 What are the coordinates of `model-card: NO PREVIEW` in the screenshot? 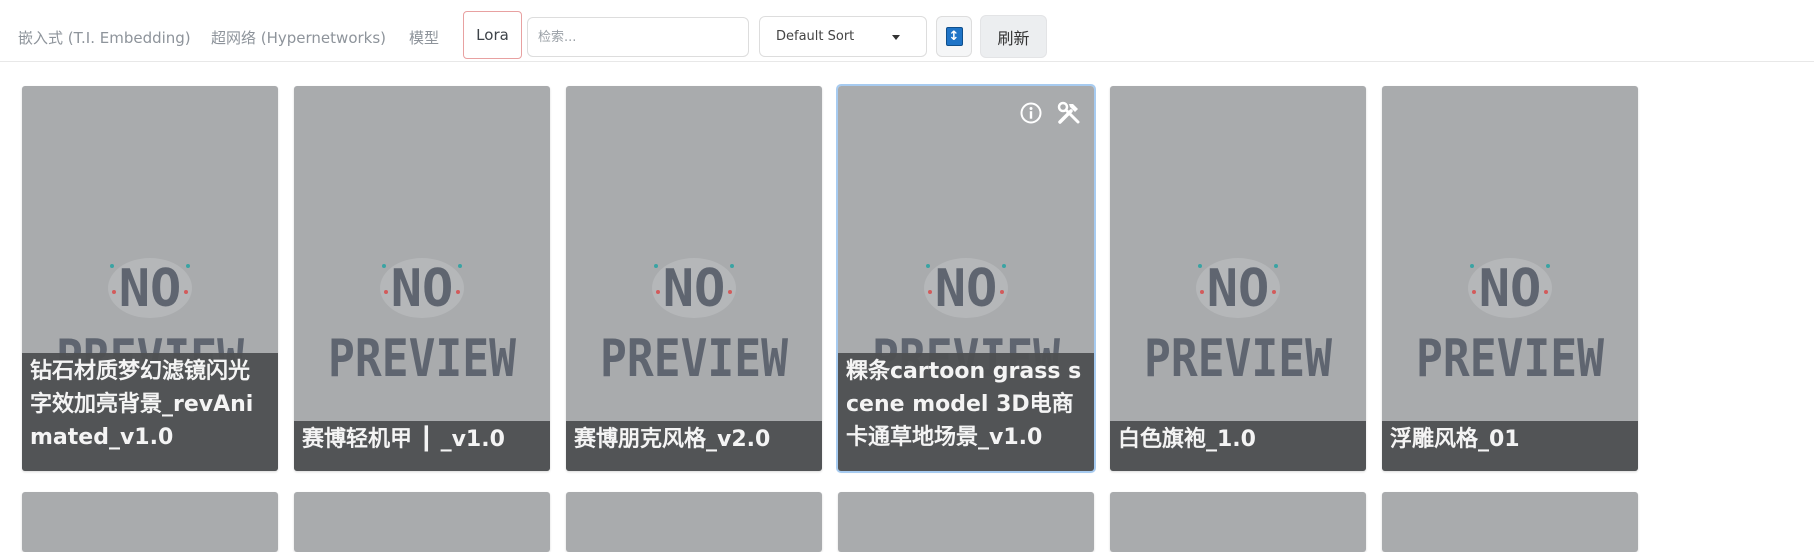 It's located at (966, 278).